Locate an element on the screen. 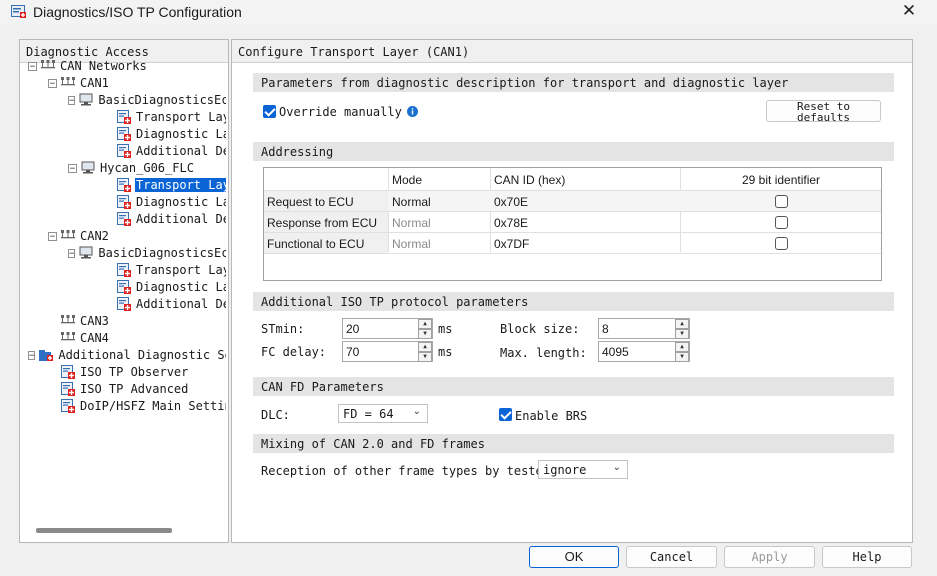 This screenshot has height=576, width=937. tree-item-label: Additional Diagnostic Se is located at coordinates (142, 355).